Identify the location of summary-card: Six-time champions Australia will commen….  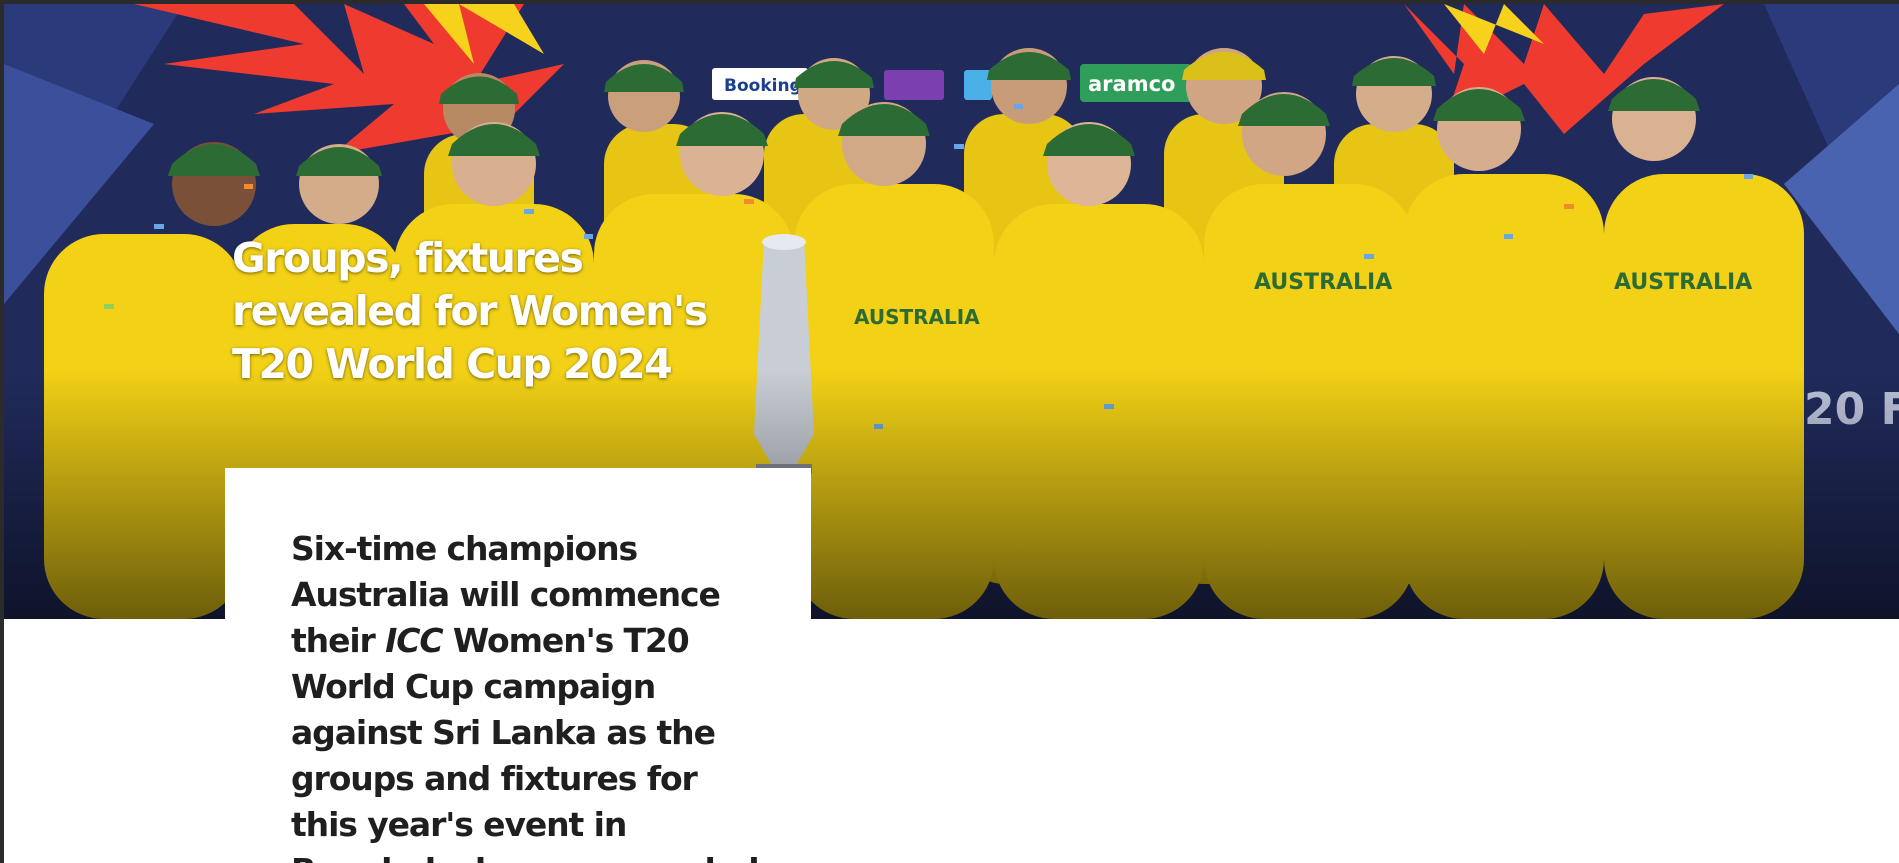
(518, 665).